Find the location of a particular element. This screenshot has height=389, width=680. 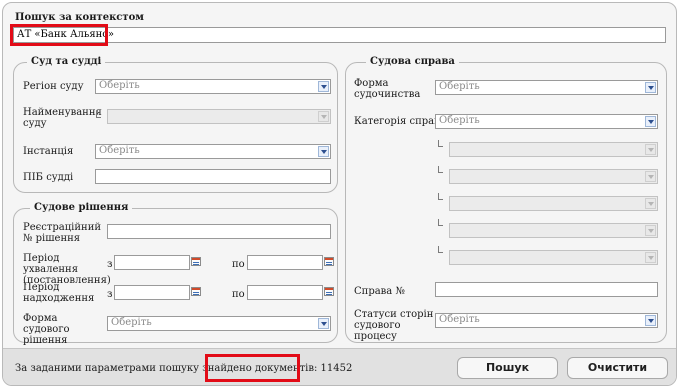

receipt-from-date-input is located at coordinates (152, 292).